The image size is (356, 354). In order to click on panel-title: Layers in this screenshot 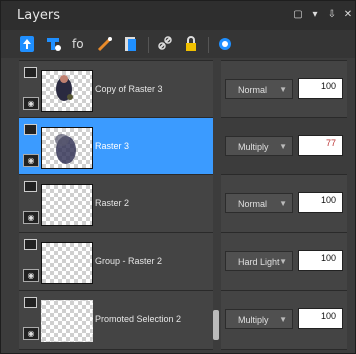, I will do `click(39, 15)`.